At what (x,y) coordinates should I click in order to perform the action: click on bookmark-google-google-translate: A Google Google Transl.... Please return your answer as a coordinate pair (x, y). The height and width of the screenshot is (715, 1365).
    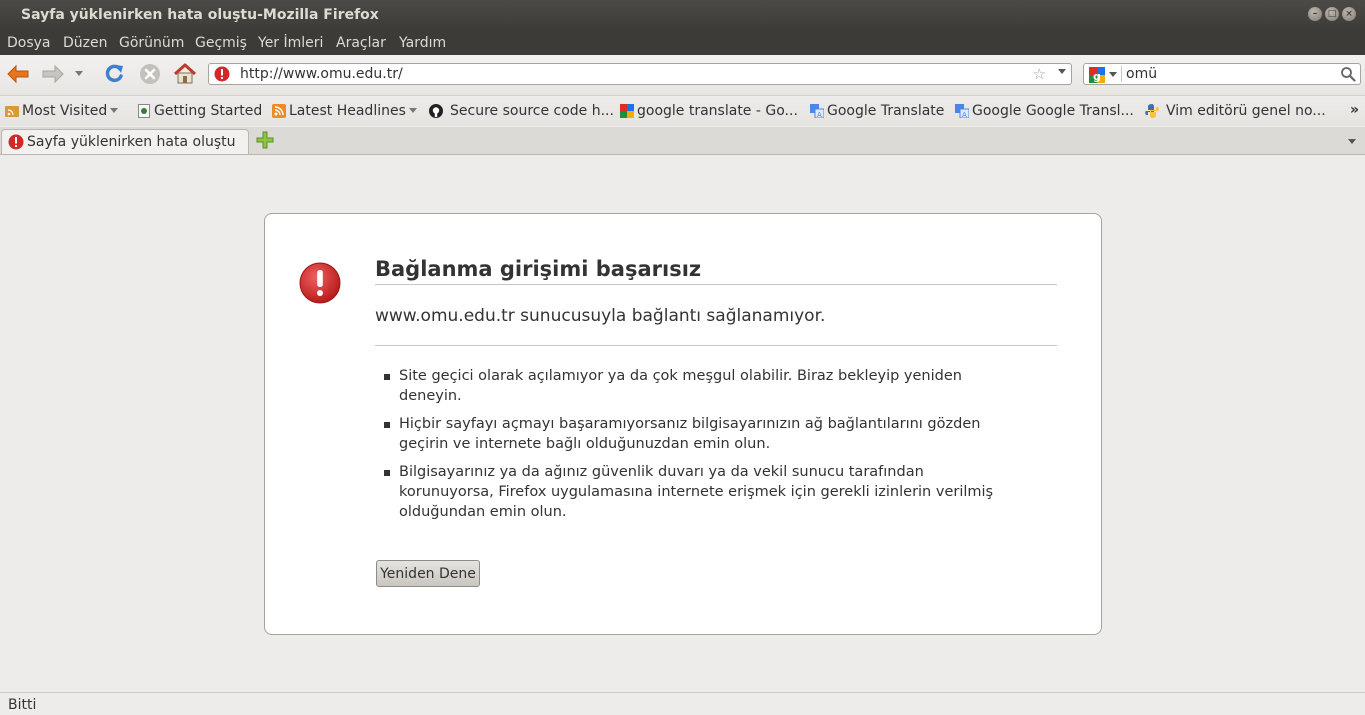
    Looking at the image, I should click on (1044, 111).